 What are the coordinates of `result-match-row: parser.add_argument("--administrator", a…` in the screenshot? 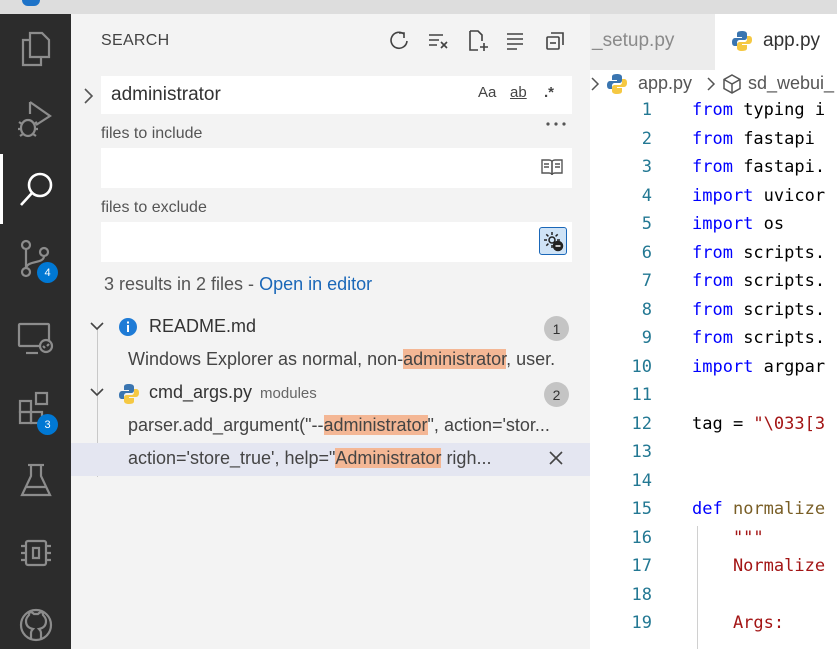 It's located at (330, 426).